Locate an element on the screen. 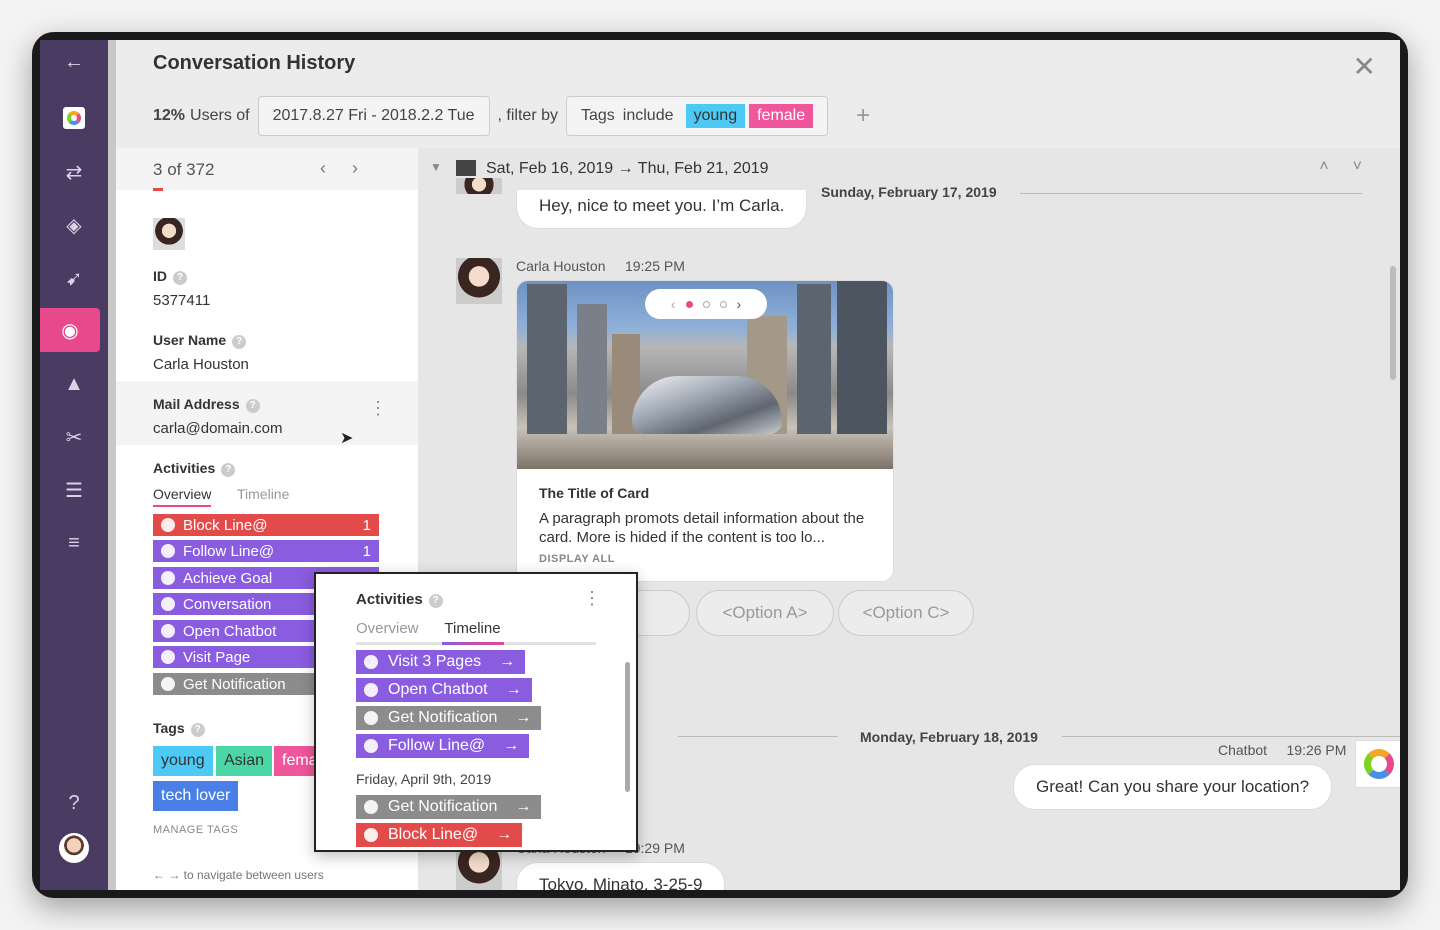 Image resolution: width=1440 pixels, height=930 pixels. layers-icon: ◈ is located at coordinates (74, 225).